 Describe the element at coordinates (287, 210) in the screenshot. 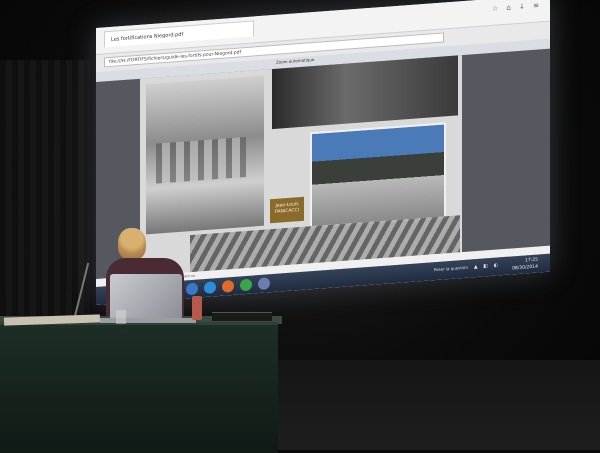

I see `author-box: Jean-Louis PANICACCI` at that location.